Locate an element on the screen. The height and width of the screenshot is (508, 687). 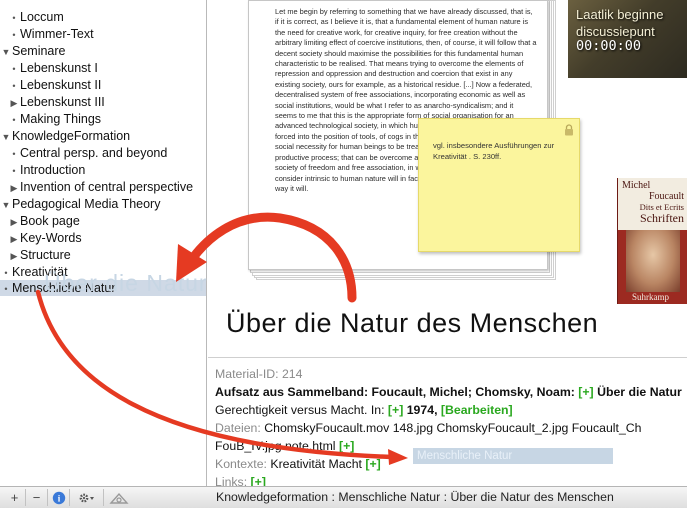
sidebar-item-label: Lebenskunst III is located at coordinates (62, 102).